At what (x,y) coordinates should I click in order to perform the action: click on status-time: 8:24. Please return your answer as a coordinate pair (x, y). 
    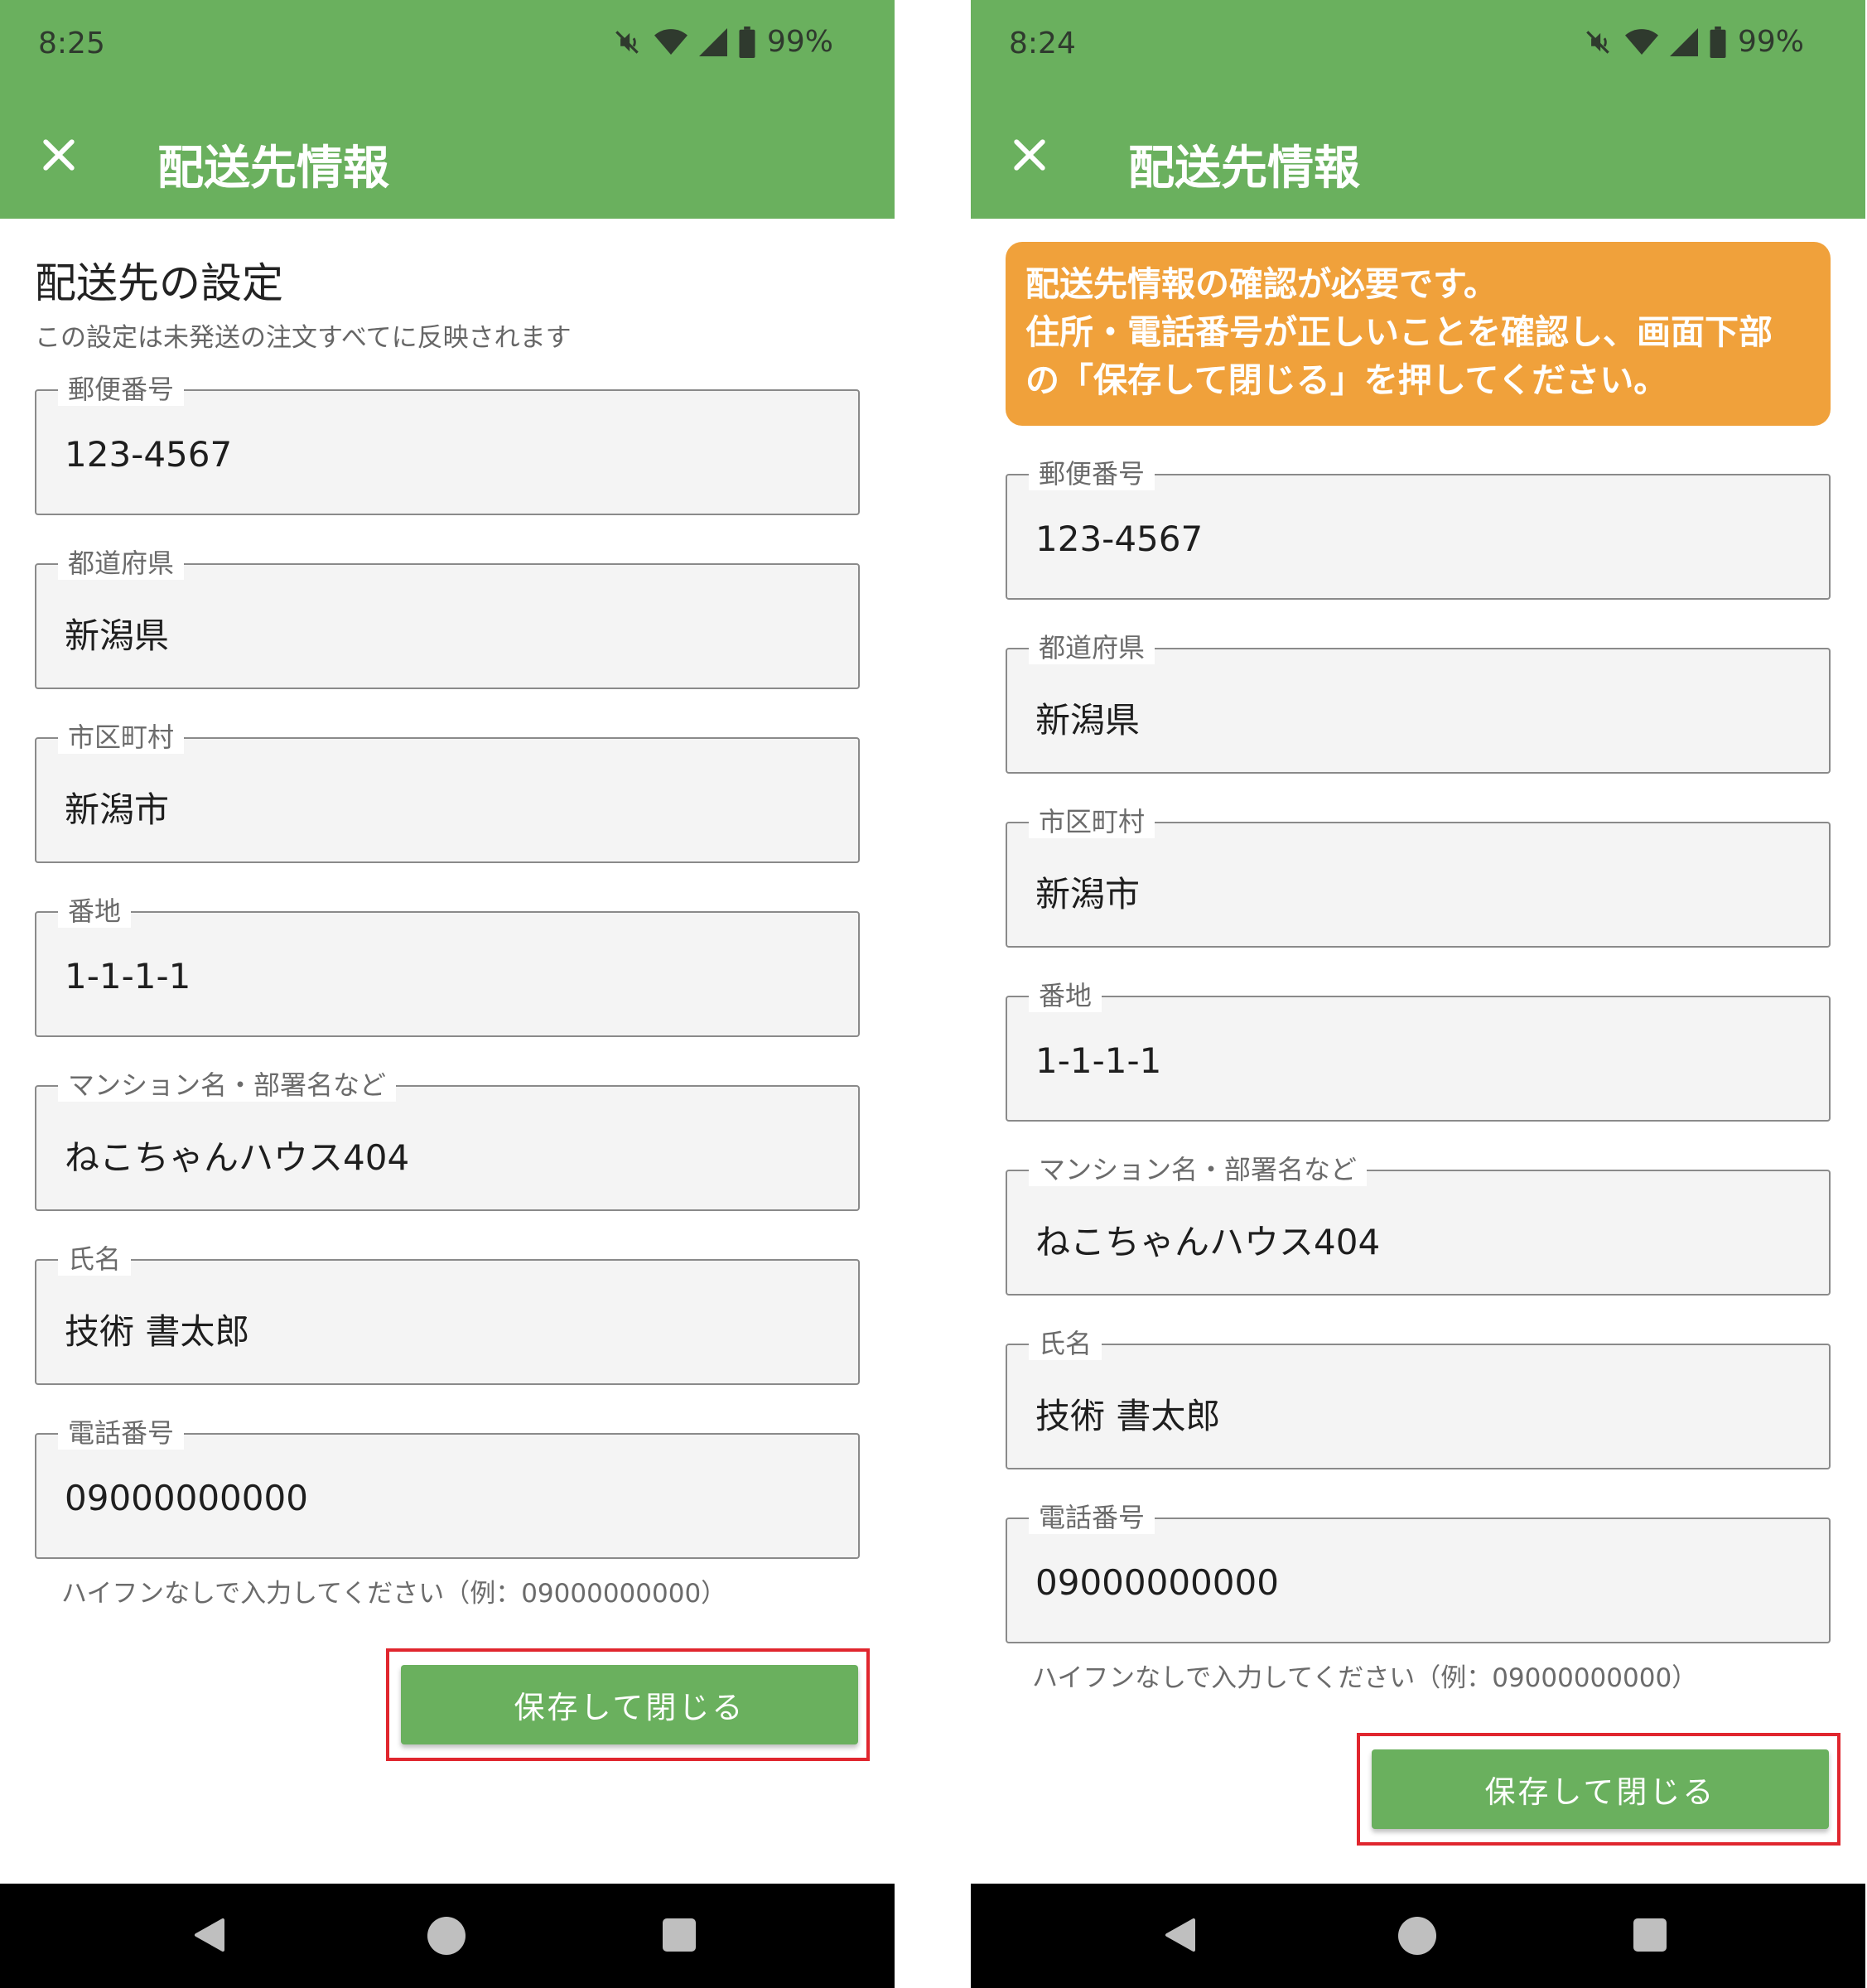
    Looking at the image, I should click on (1042, 43).